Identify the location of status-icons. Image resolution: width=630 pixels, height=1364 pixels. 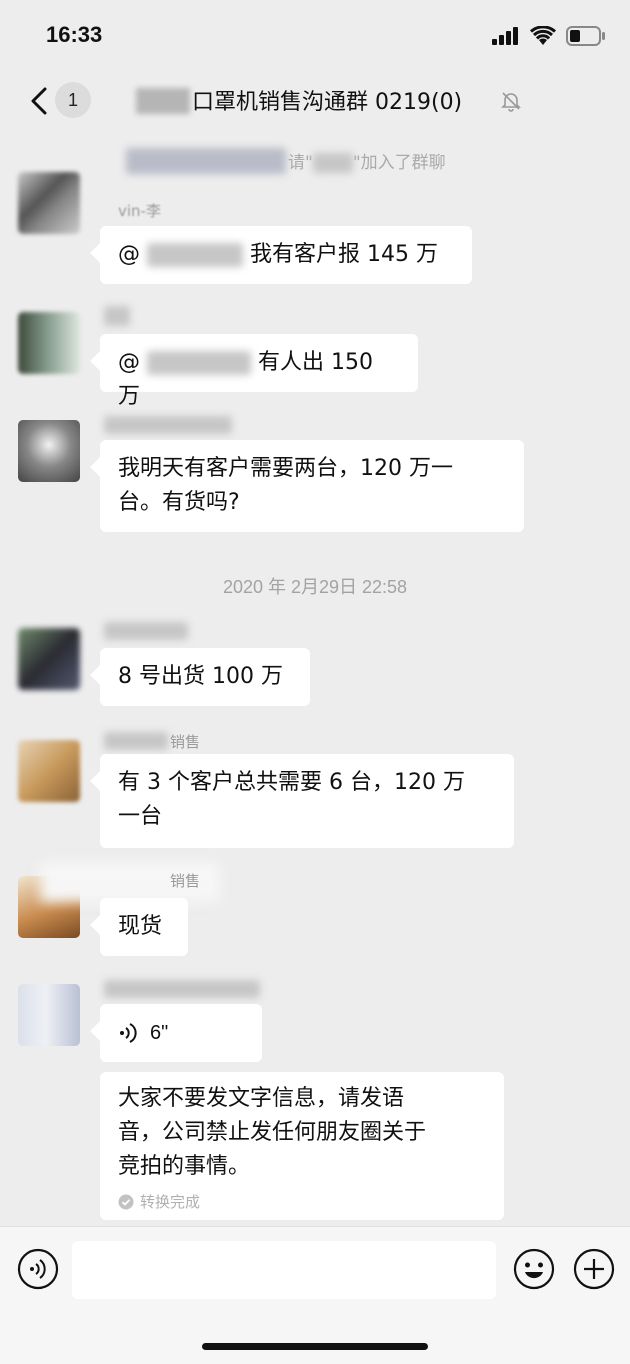
(549, 36).